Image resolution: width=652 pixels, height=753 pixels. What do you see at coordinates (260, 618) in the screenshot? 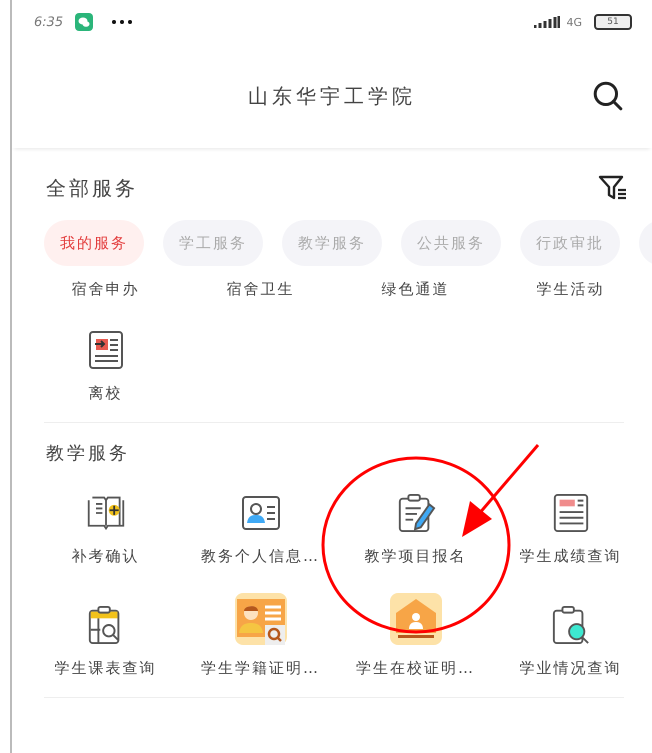
I see `student-card-icon` at bounding box center [260, 618].